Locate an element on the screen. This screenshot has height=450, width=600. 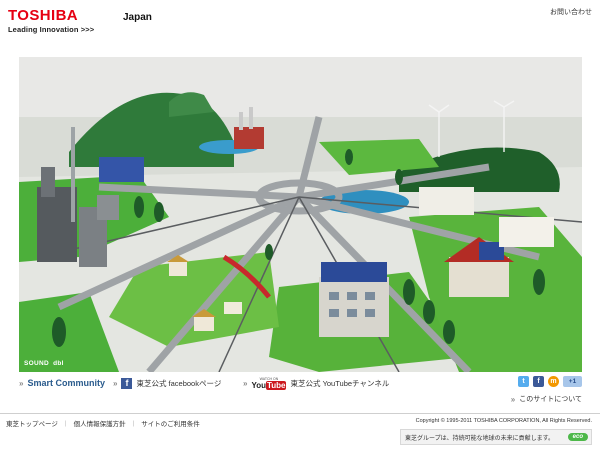
google-plus-icon: +1 is located at coordinates (572, 381).